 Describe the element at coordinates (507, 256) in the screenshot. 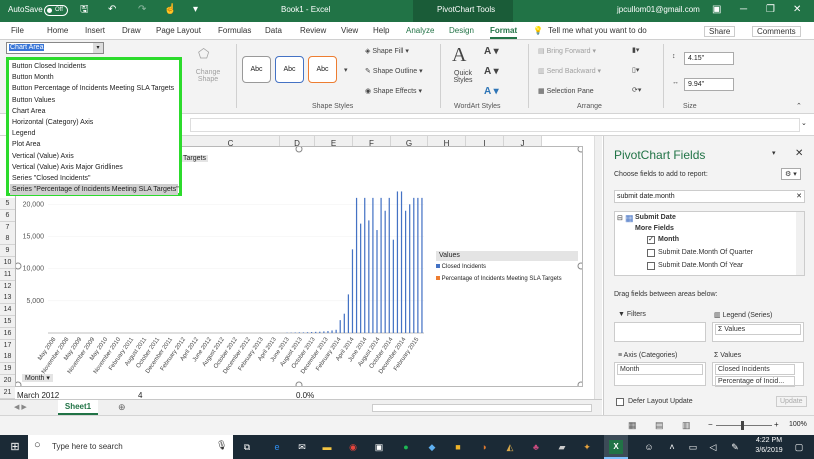

I see `legend-title: Values` at that location.